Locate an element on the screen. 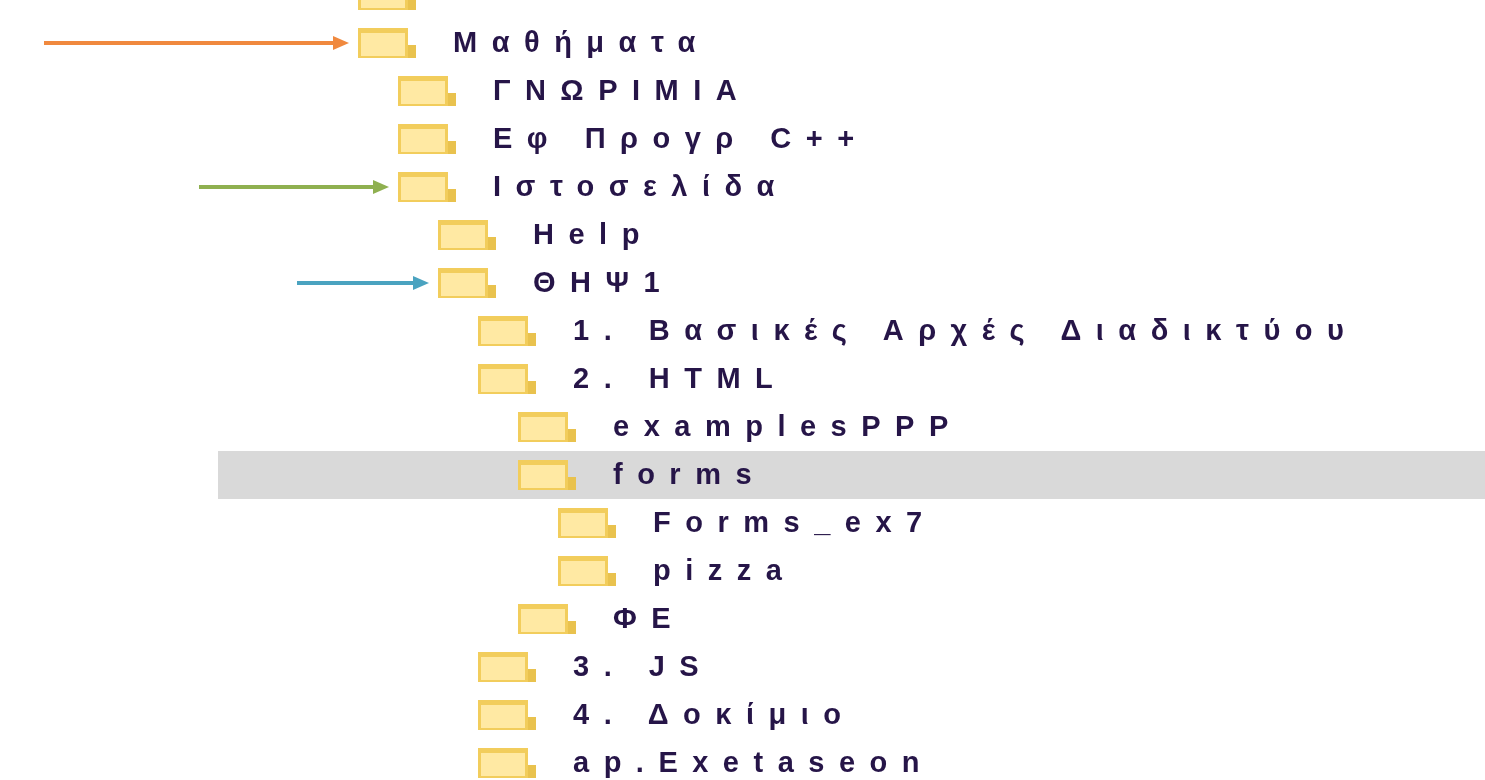 The image size is (1485, 780). tree-row: Ιστοσελίδα is located at coordinates (851, 187).